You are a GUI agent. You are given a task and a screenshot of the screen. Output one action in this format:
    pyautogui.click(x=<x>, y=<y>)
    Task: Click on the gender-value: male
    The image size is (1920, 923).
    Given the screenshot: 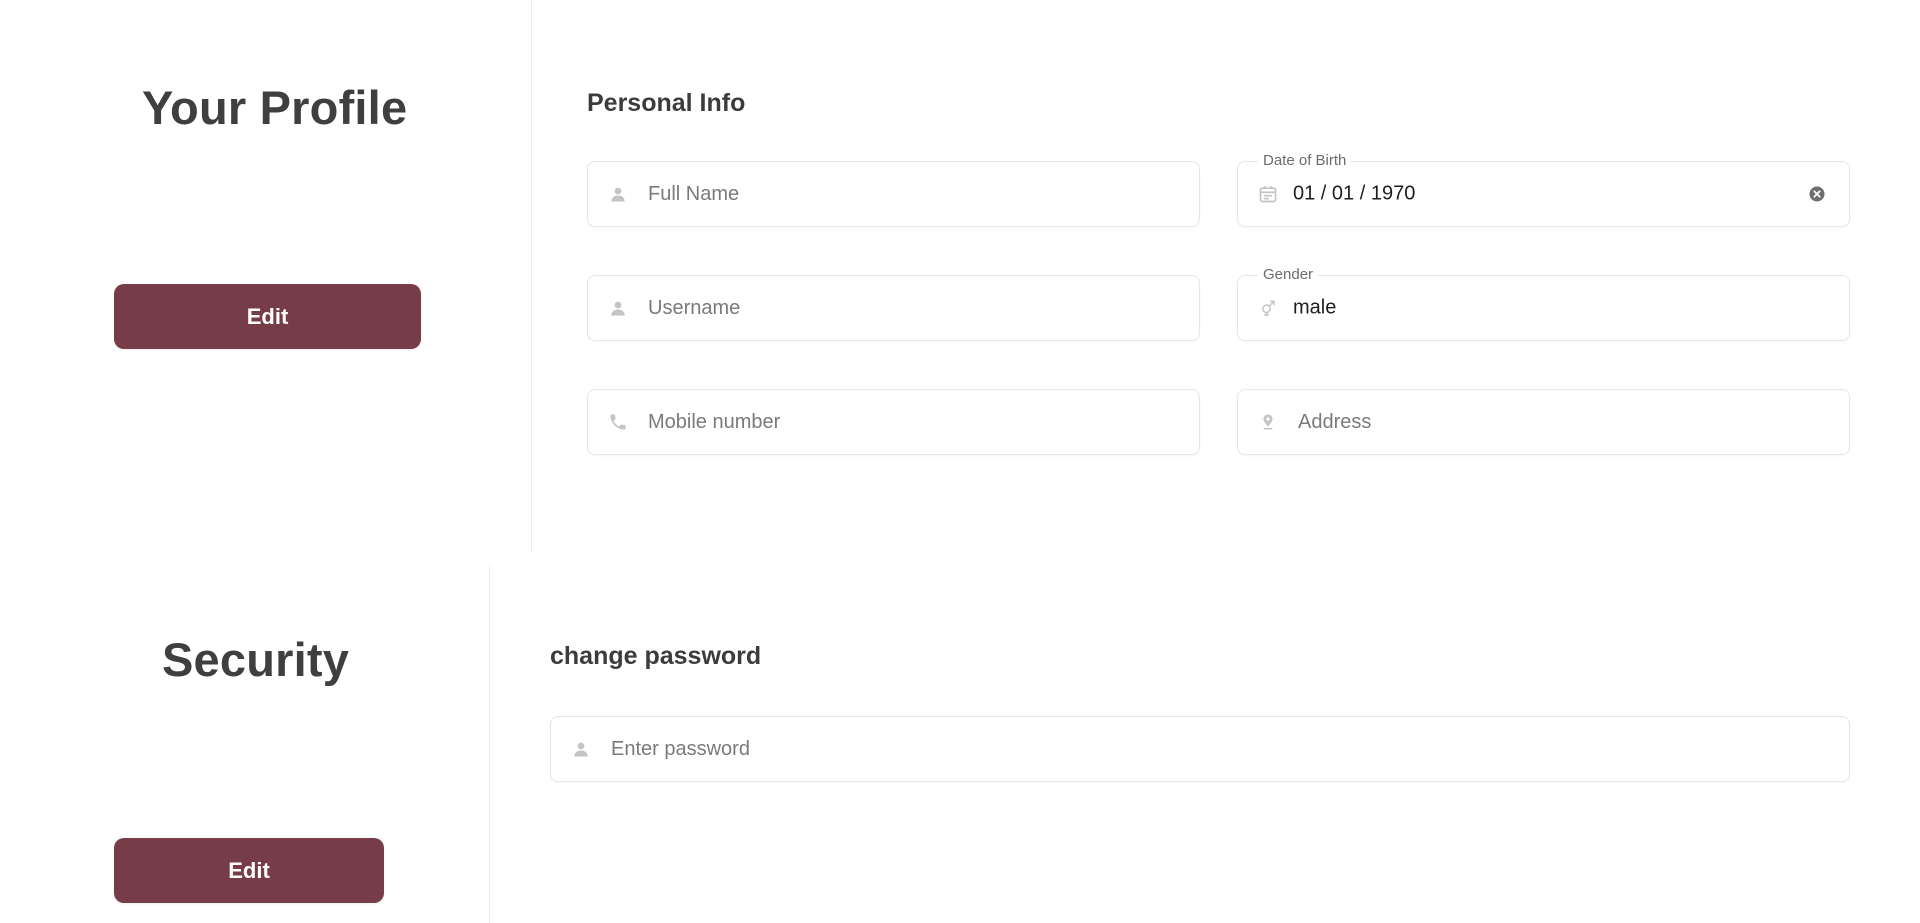 What is the action you would take?
    pyautogui.click(x=1314, y=308)
    